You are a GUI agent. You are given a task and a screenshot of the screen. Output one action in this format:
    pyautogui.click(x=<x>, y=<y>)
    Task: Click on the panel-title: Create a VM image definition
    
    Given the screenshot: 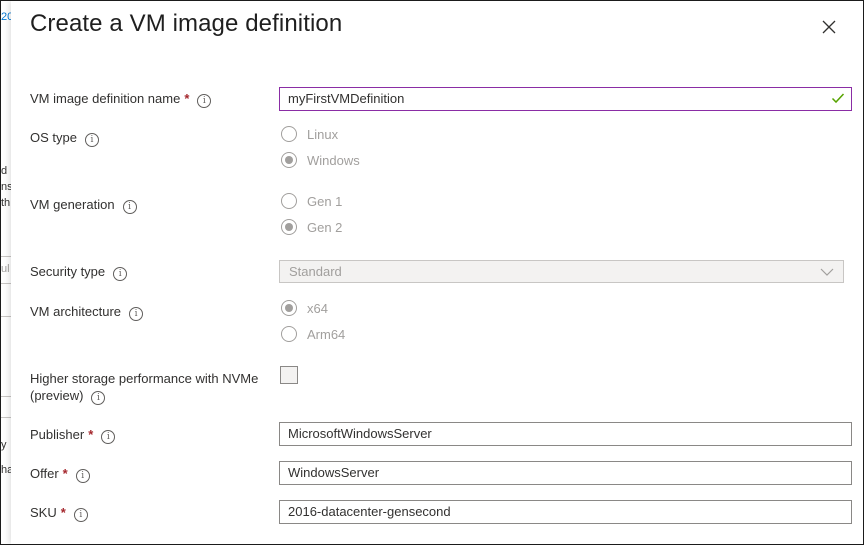 What is the action you would take?
    pyautogui.click(x=186, y=23)
    